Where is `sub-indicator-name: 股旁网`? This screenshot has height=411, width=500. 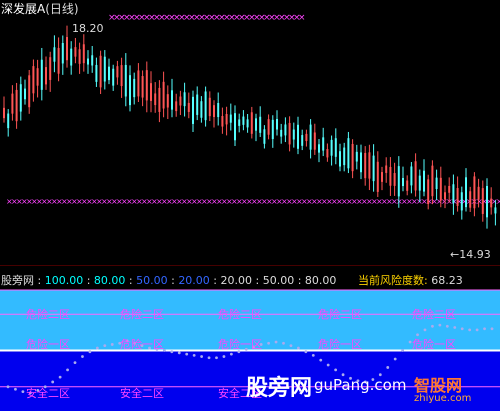 sub-indicator-name: 股旁网 is located at coordinates (17, 280).